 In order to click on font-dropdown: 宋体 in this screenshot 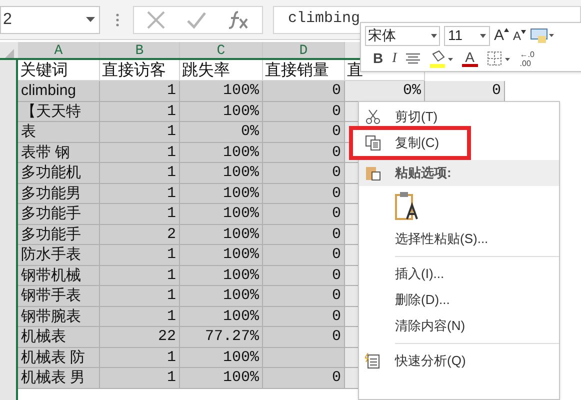, I will do `click(402, 36)`.